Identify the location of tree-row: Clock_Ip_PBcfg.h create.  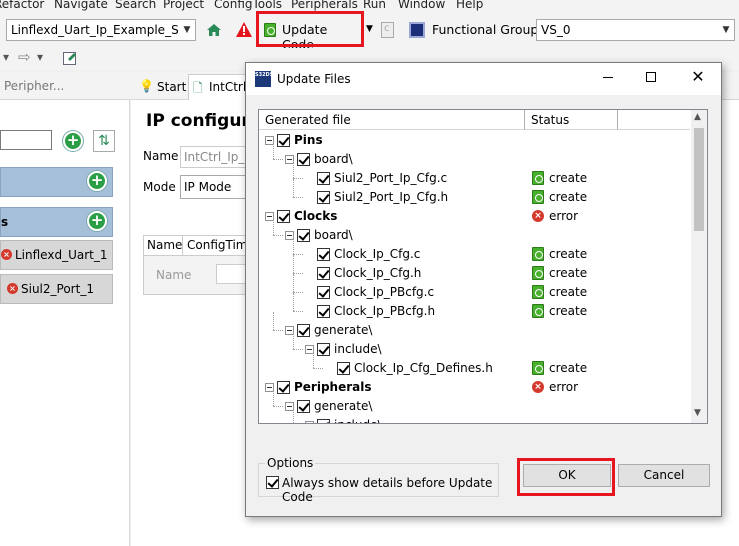
(474, 307).